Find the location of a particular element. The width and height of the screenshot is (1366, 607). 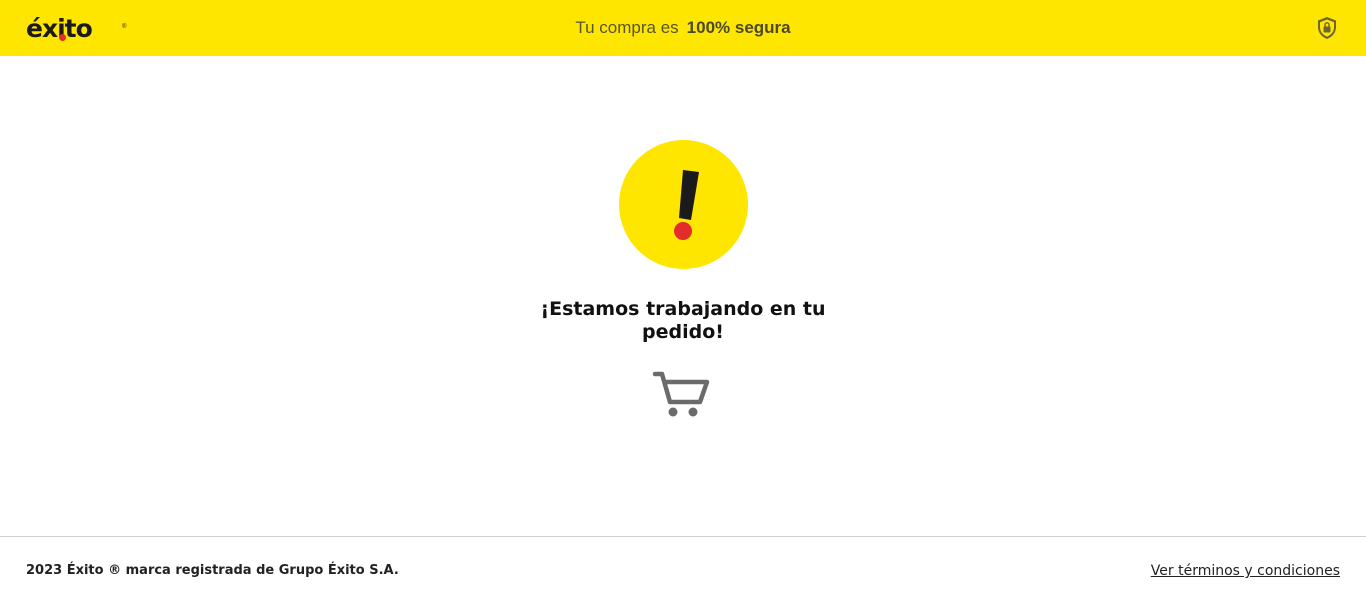

terms-link: Ver términos y condiciones is located at coordinates (1245, 571).